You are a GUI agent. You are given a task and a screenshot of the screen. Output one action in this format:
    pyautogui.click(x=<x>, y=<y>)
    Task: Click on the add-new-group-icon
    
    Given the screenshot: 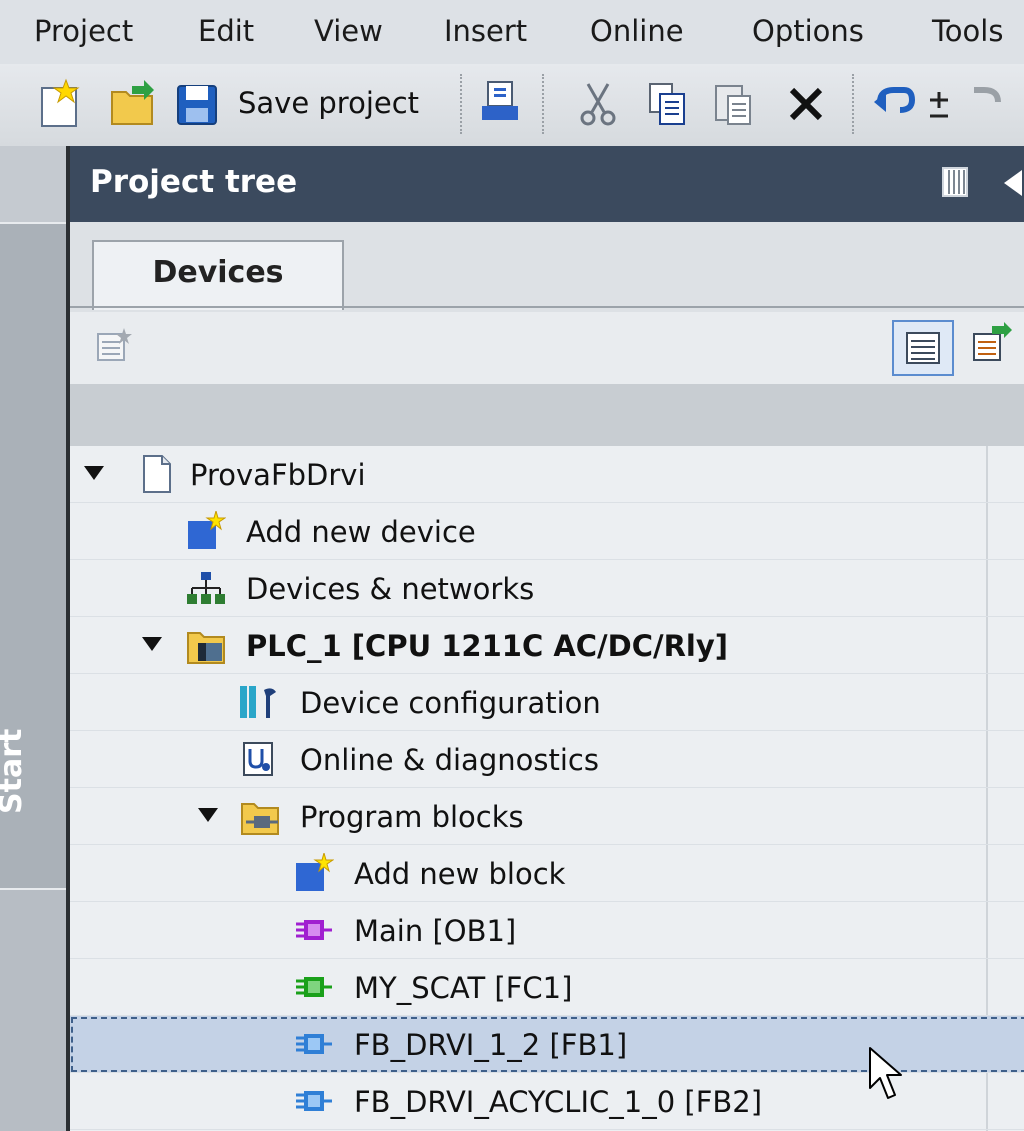 What is the action you would take?
    pyautogui.click(x=113, y=345)
    